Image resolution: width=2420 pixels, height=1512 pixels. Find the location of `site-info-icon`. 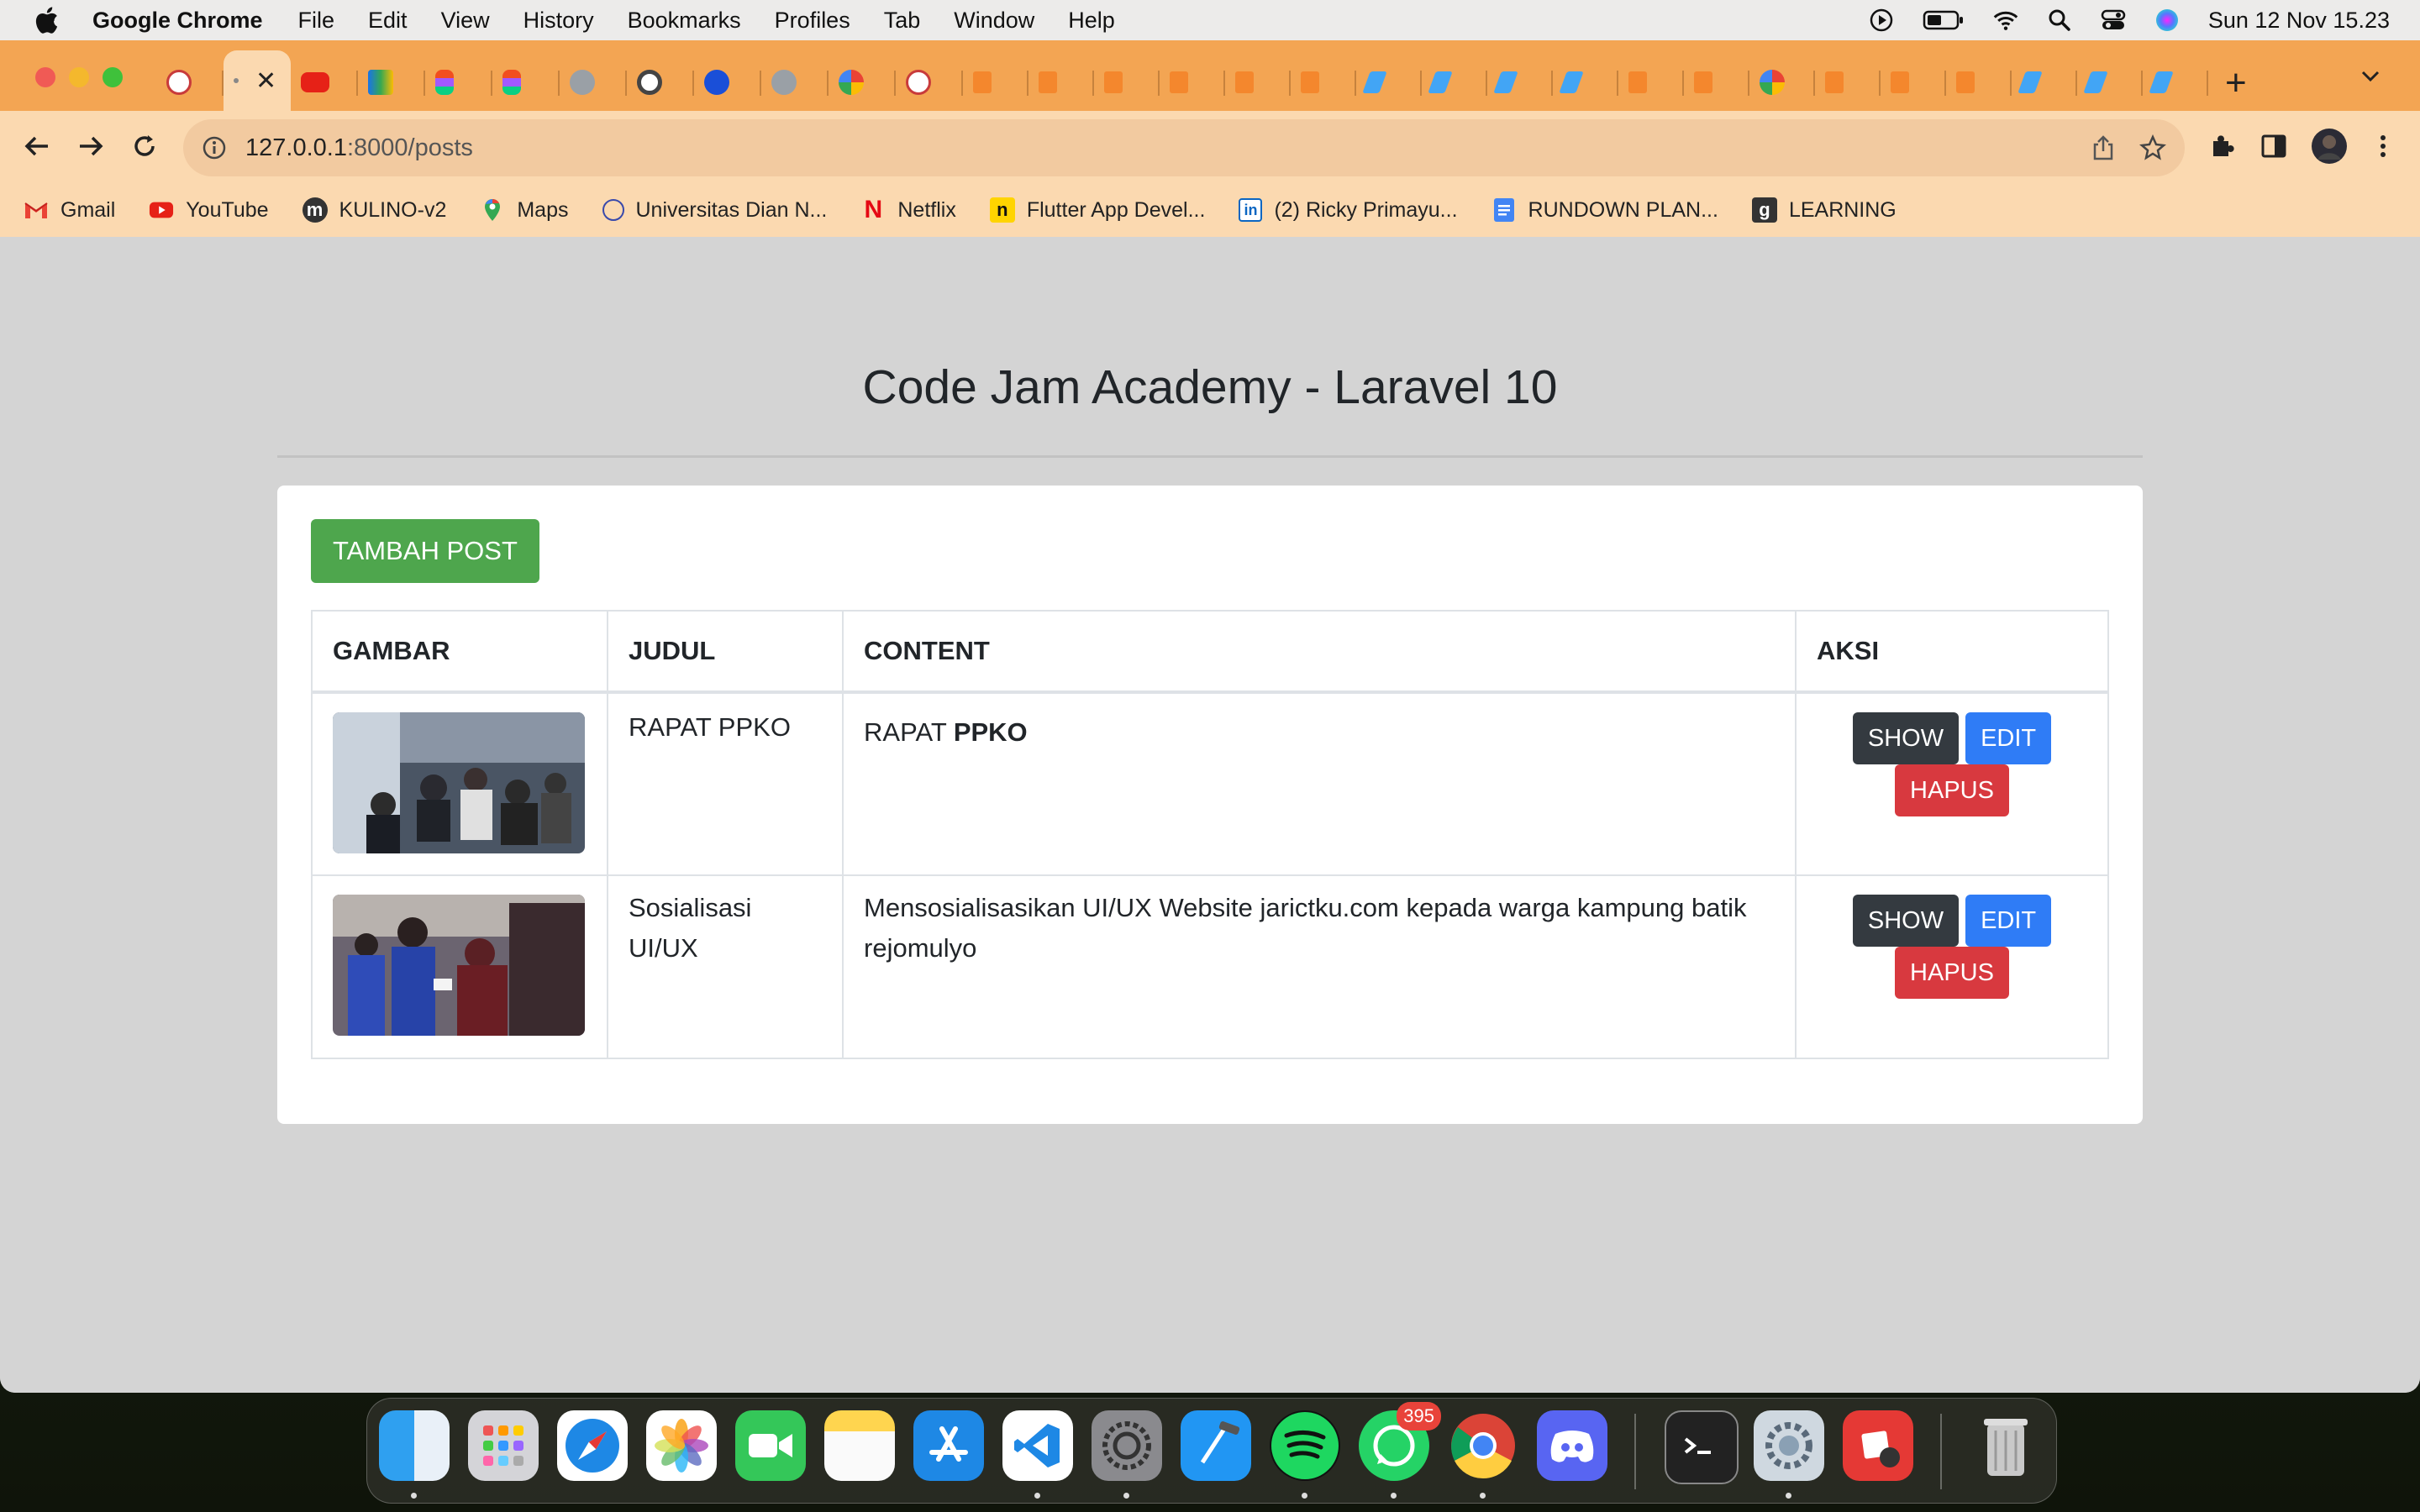

site-info-icon is located at coordinates (214, 147).